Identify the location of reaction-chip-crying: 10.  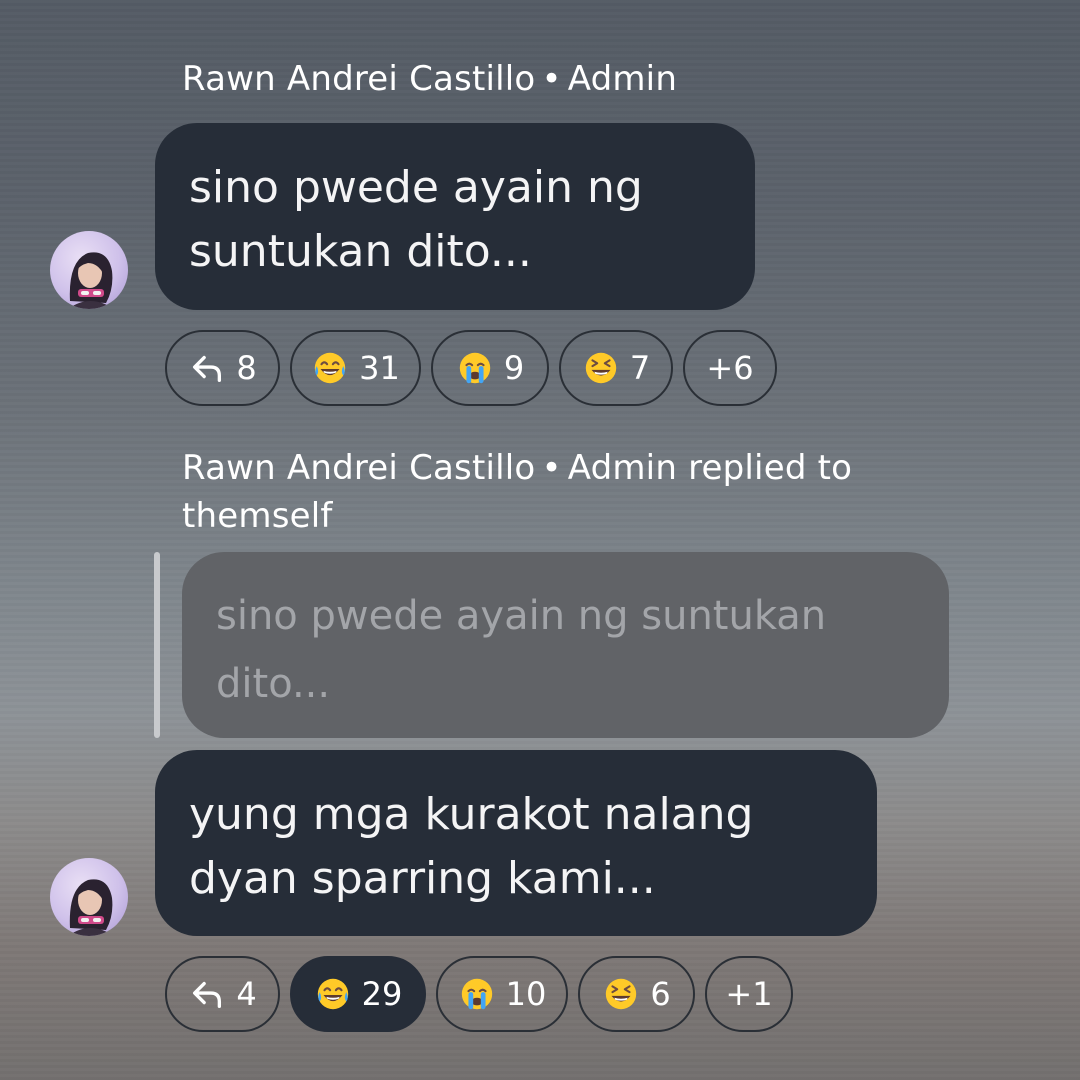
(502, 994).